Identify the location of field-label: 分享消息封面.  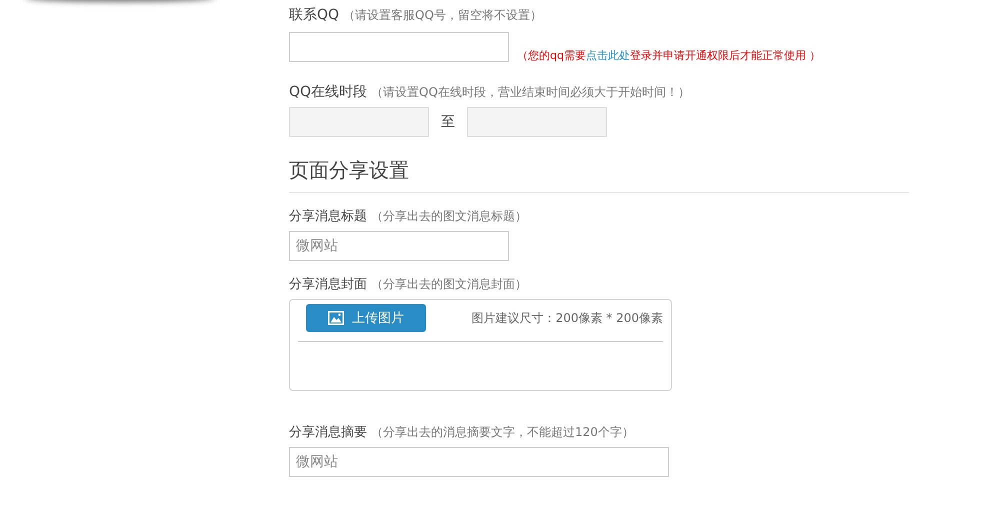
(328, 284).